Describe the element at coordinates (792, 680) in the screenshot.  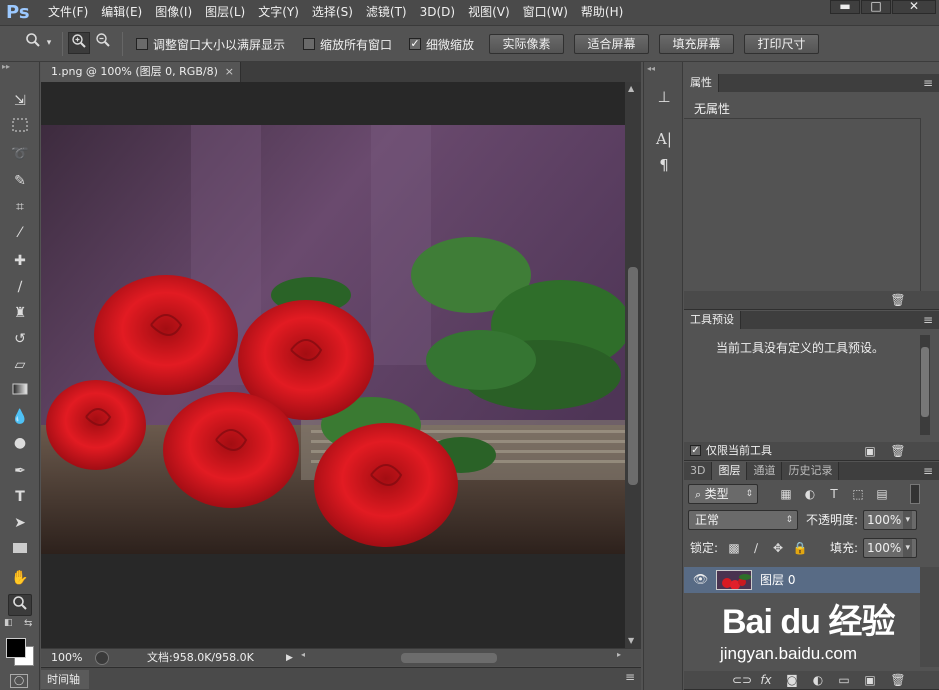
I see `layer-mask-icon: ◙` at that location.